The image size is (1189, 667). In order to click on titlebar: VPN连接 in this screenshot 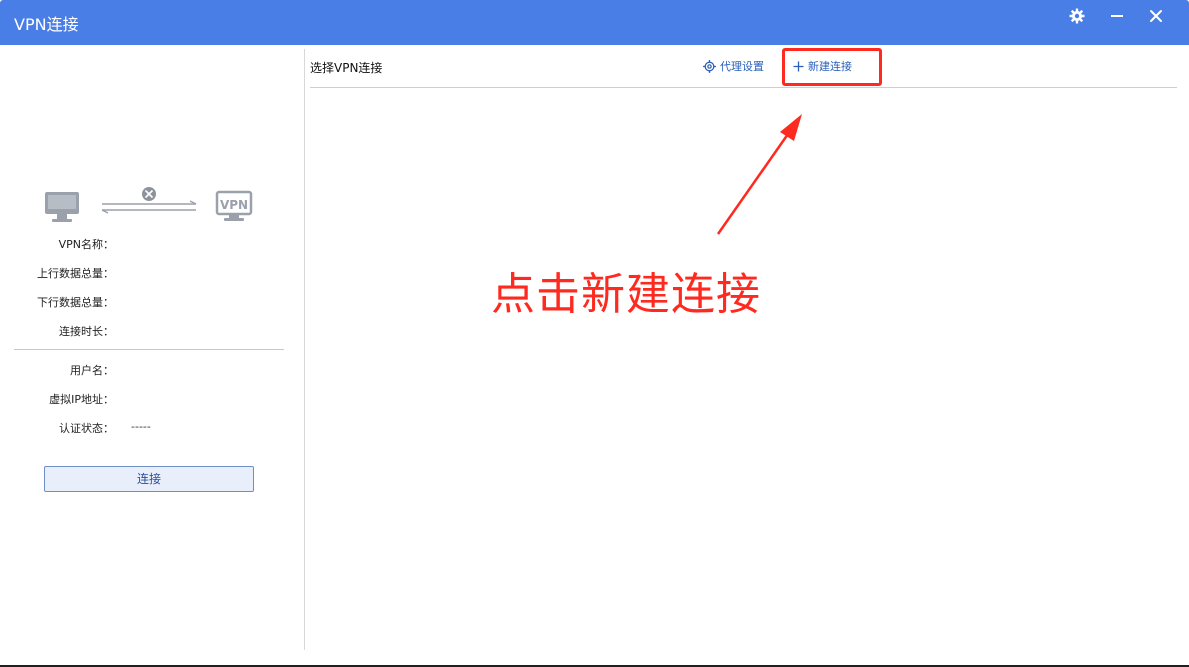, I will do `click(594, 22)`.